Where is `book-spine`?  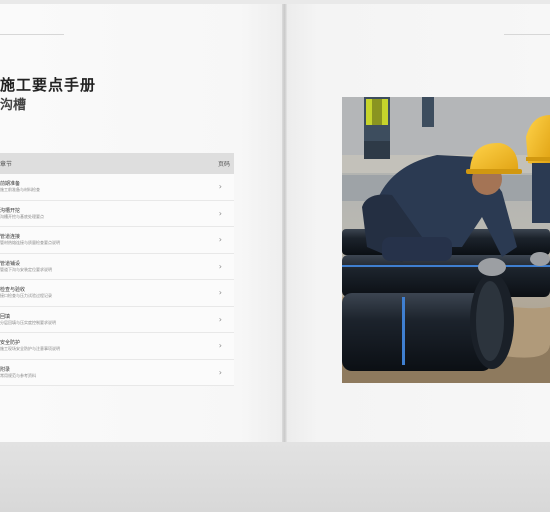 book-spine is located at coordinates (284, 223).